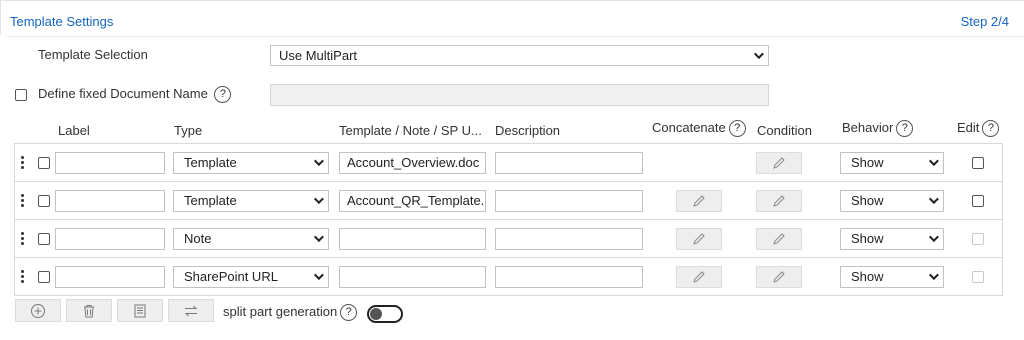  What do you see at coordinates (210, 200) in the screenshot?
I see `type-value: Template` at bounding box center [210, 200].